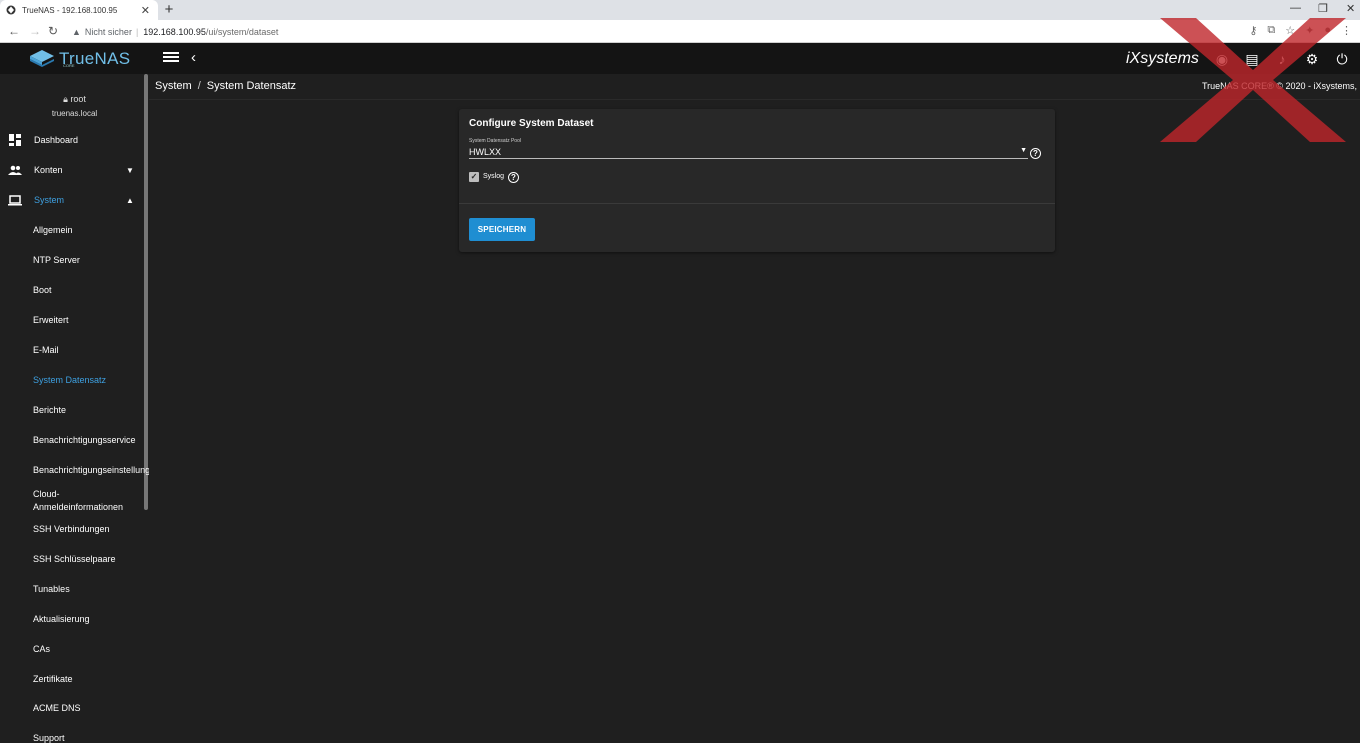 This screenshot has width=1360, height=743. Describe the element at coordinates (502, 229) in the screenshot. I see `save-button: SPEICHERN` at that location.